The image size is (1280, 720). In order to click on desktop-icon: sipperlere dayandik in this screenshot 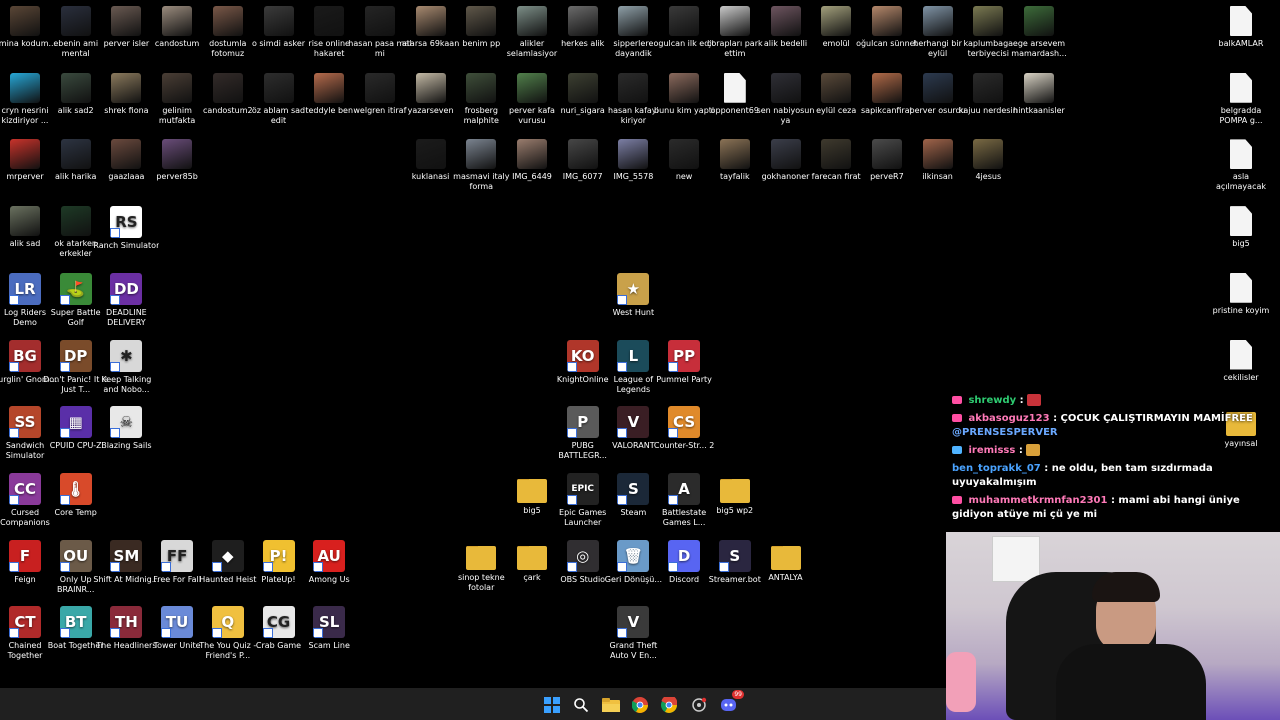, I will do `click(633, 32)`.